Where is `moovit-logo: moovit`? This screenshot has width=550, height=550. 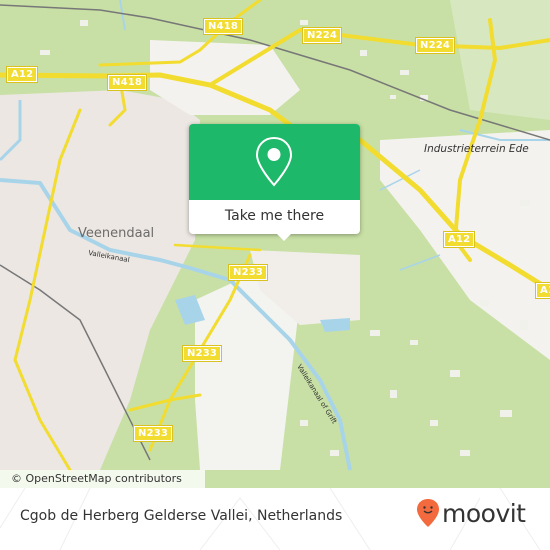
moovit-logo: moovit is located at coordinates (471, 513).